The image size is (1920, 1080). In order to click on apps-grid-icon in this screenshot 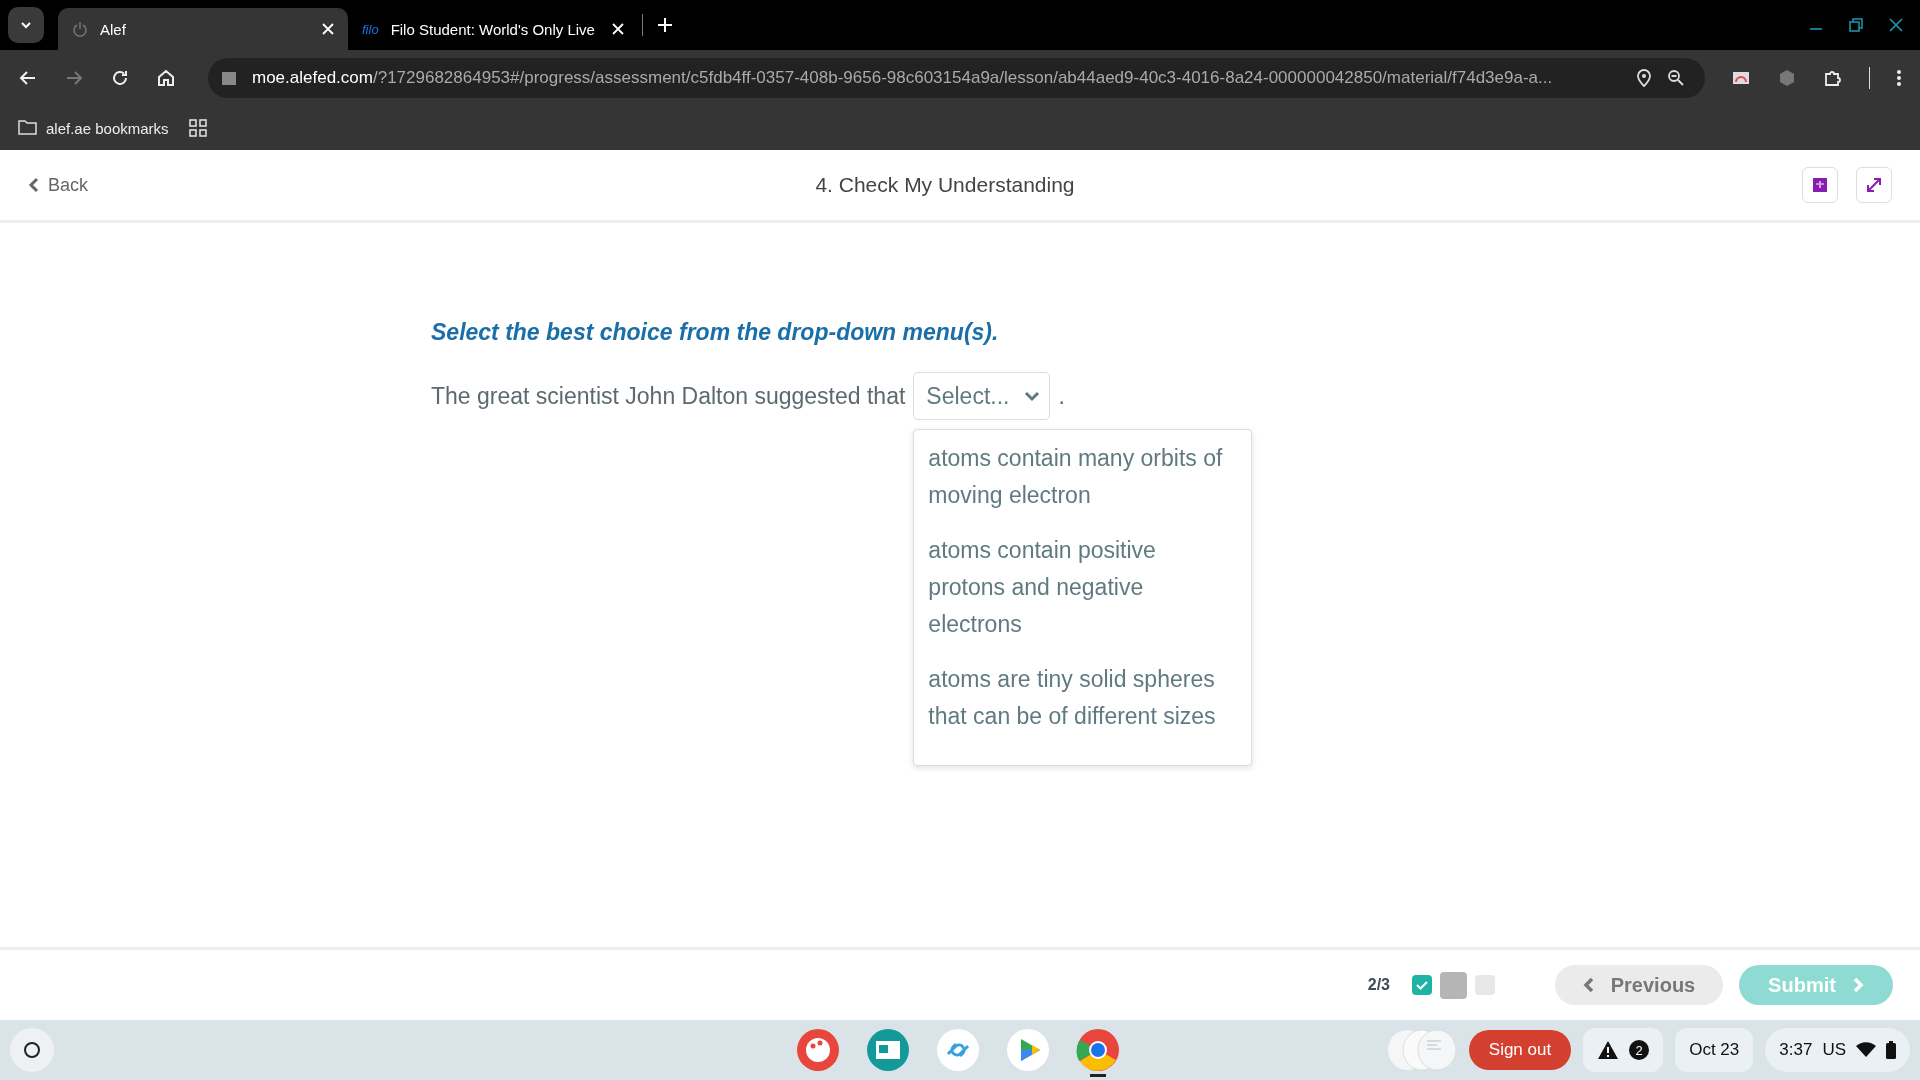, I will do `click(197, 128)`.